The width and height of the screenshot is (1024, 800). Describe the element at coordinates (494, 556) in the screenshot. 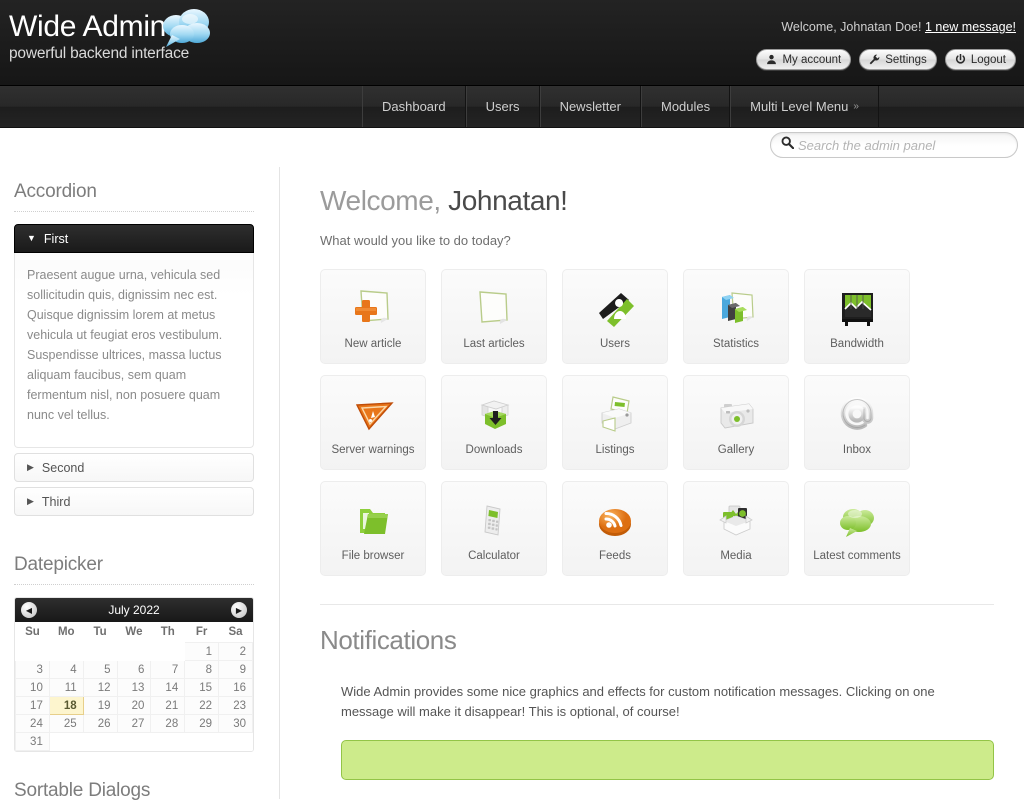

I see `tile-label: Calculator` at that location.